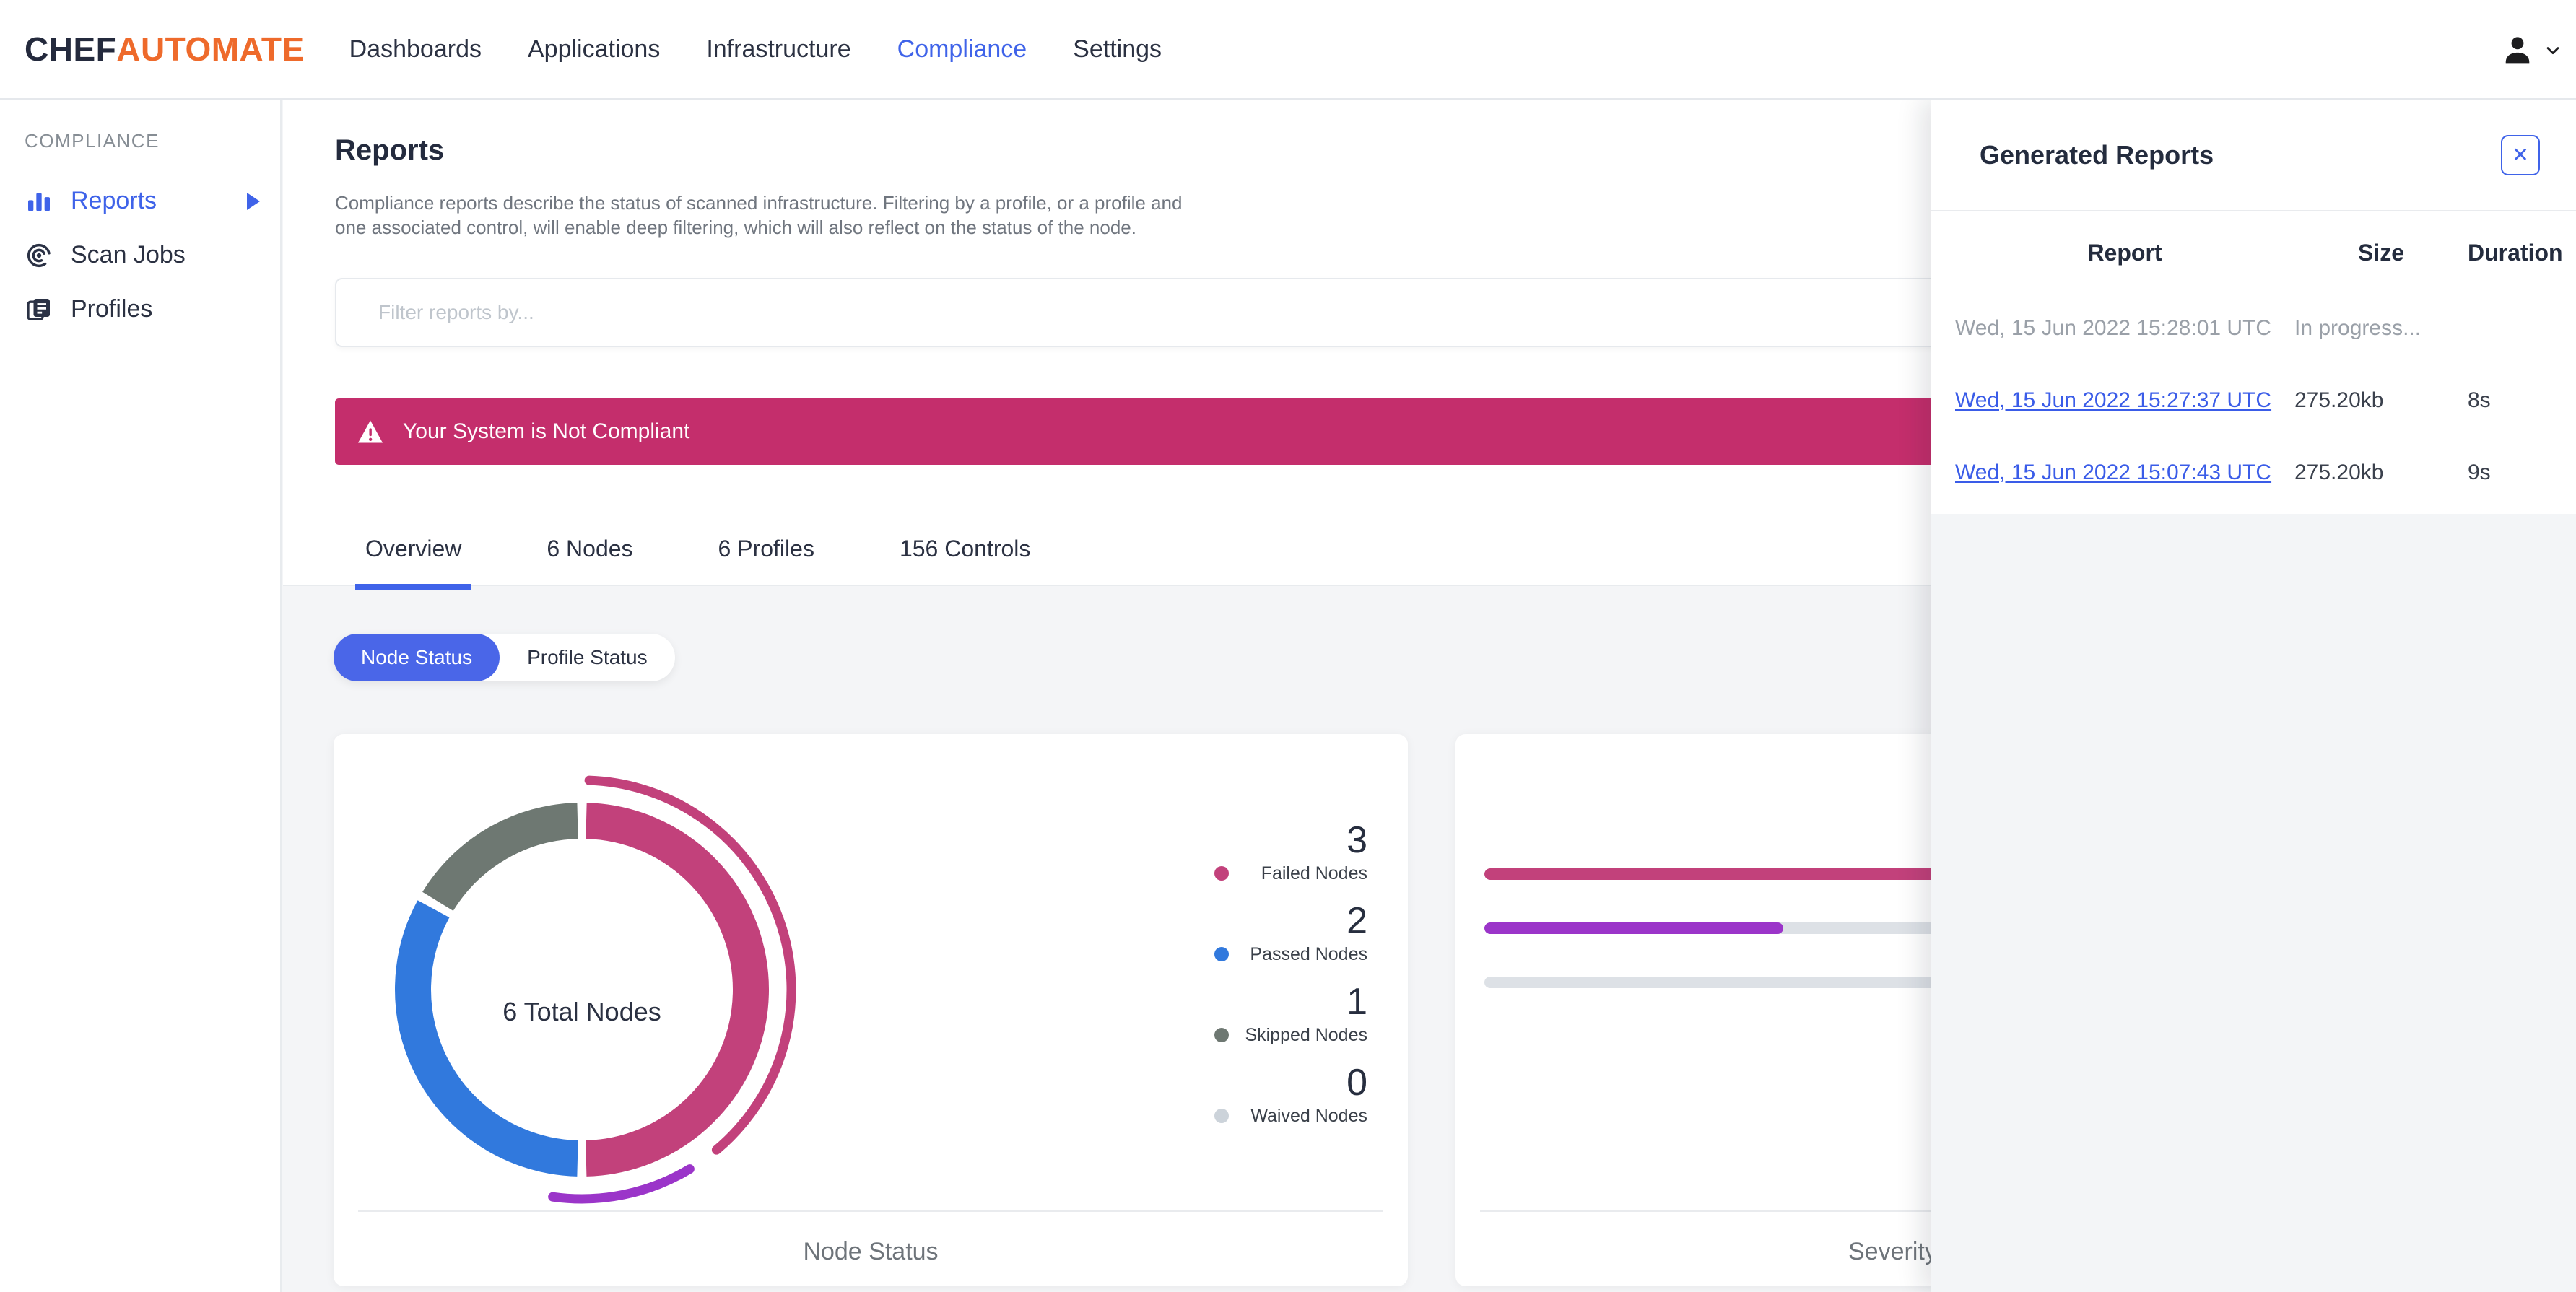 The height and width of the screenshot is (1292, 2576). I want to click on skipped-label: Skipped Nodes, so click(1306, 1035).